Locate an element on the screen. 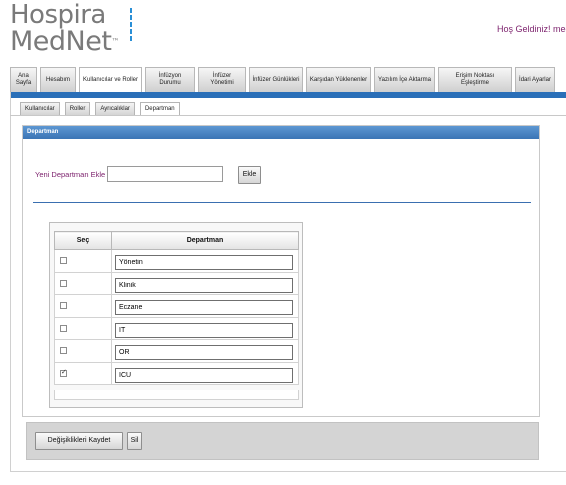  panel-title: Departman is located at coordinates (281, 132).